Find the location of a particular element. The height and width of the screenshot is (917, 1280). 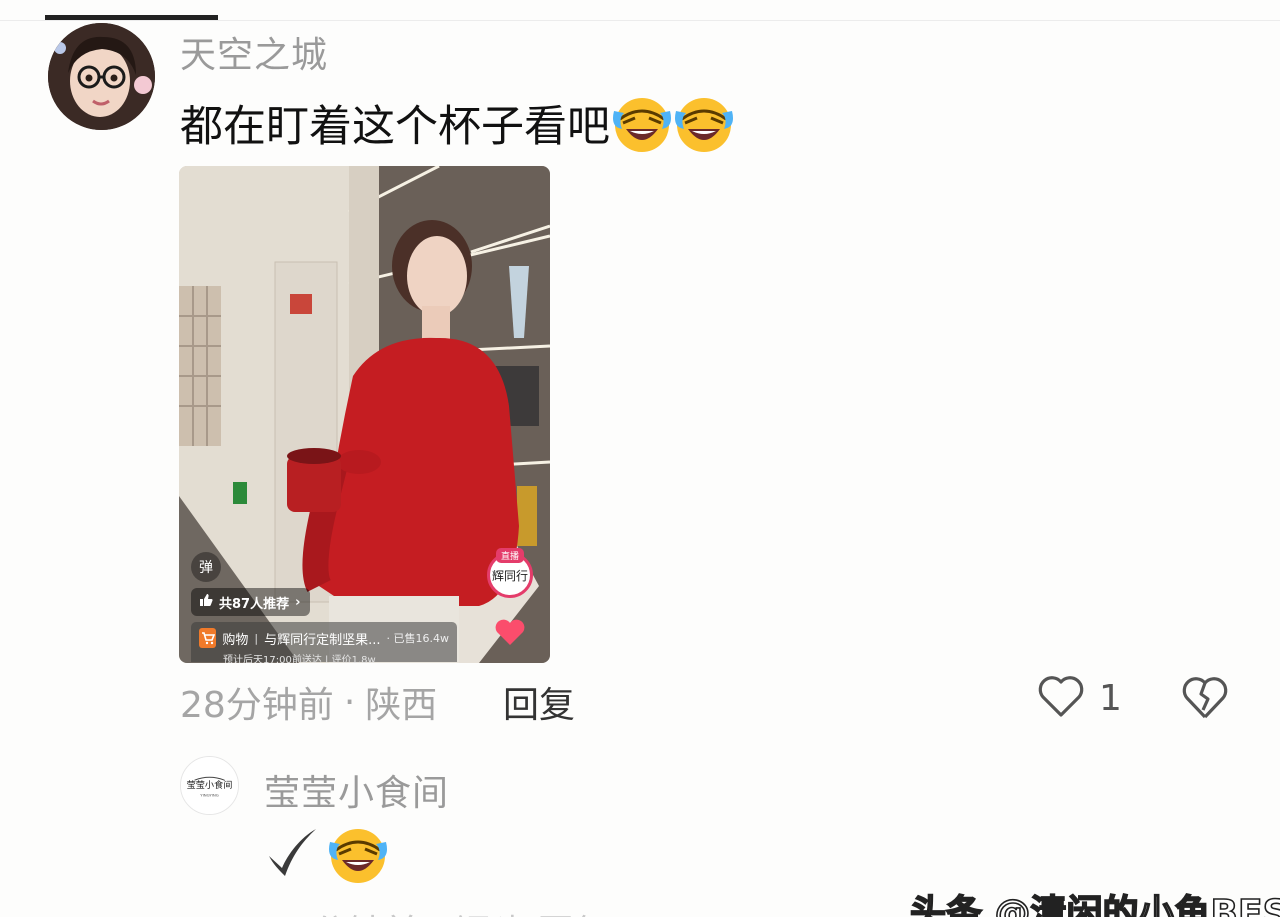

reply-text is located at coordinates (327, 854).